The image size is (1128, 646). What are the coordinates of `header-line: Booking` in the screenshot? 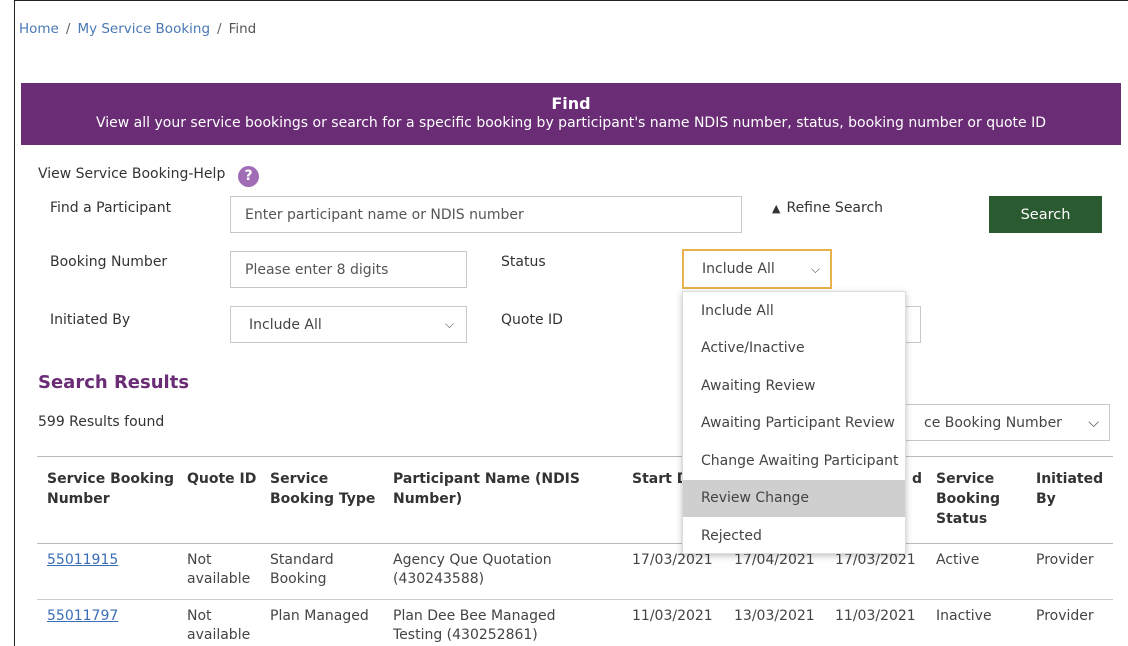 It's located at (968, 499).